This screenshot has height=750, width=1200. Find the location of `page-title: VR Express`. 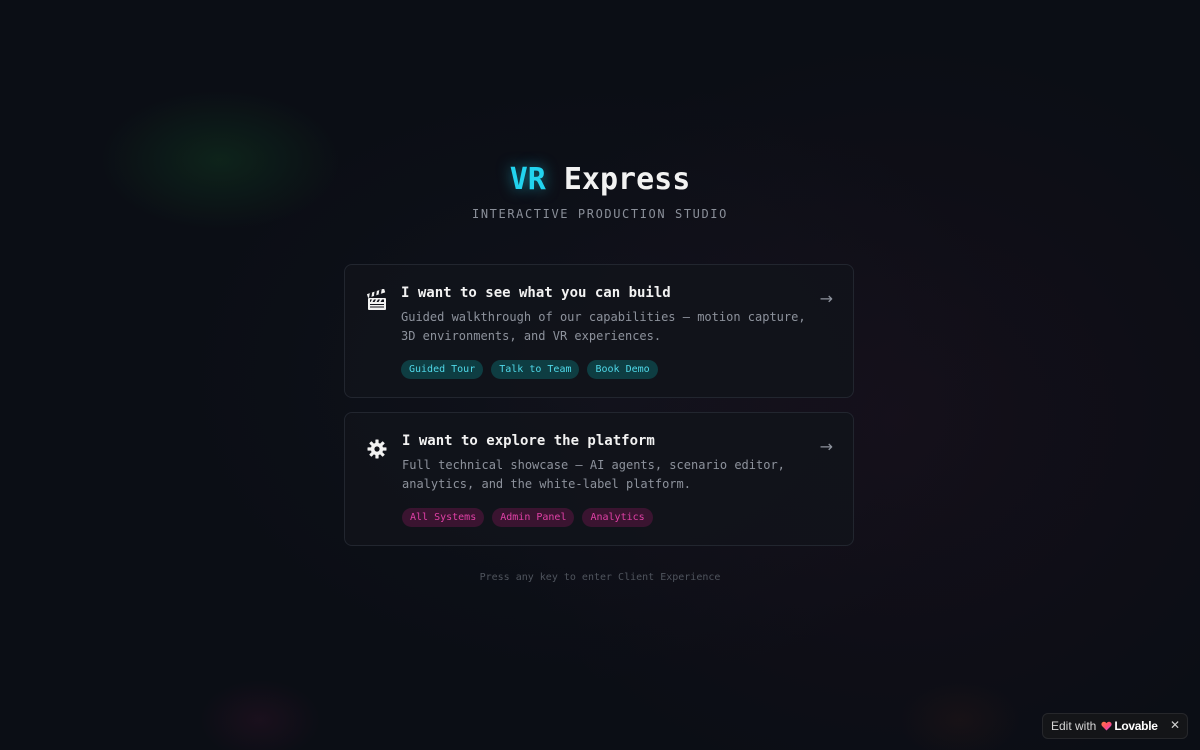

page-title: VR Express is located at coordinates (600, 180).